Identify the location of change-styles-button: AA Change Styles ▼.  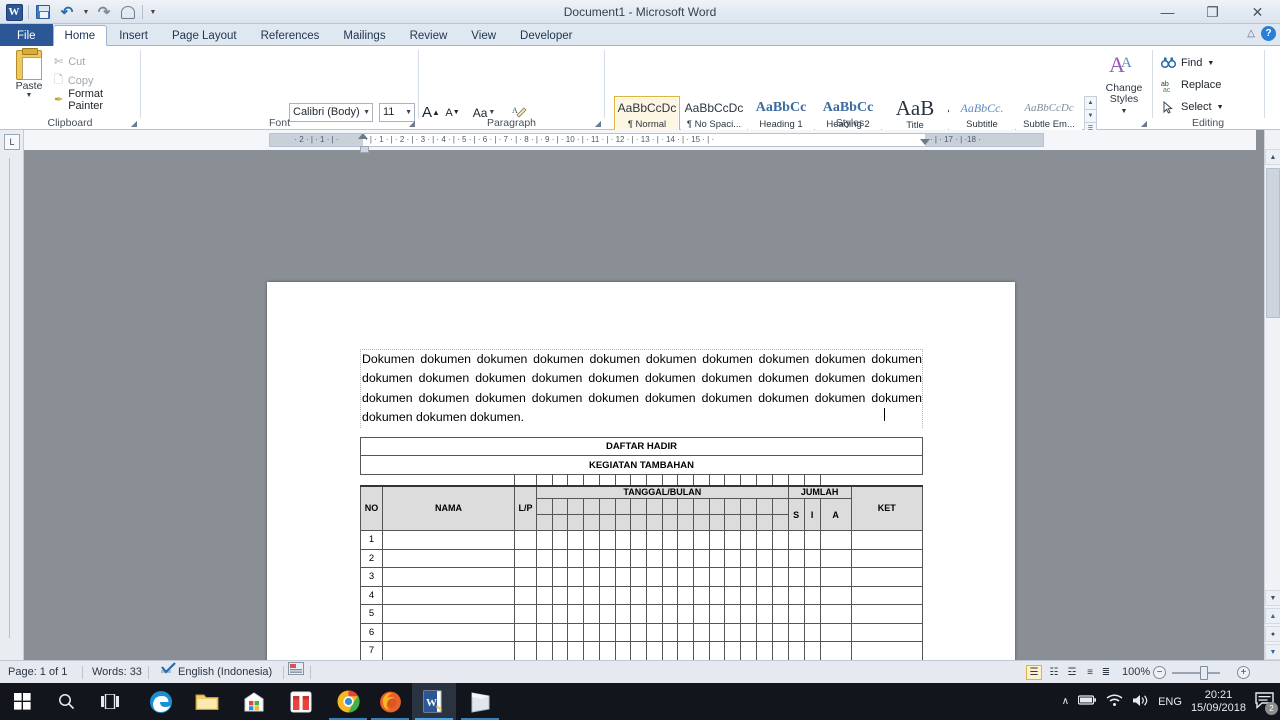
(1124, 88).